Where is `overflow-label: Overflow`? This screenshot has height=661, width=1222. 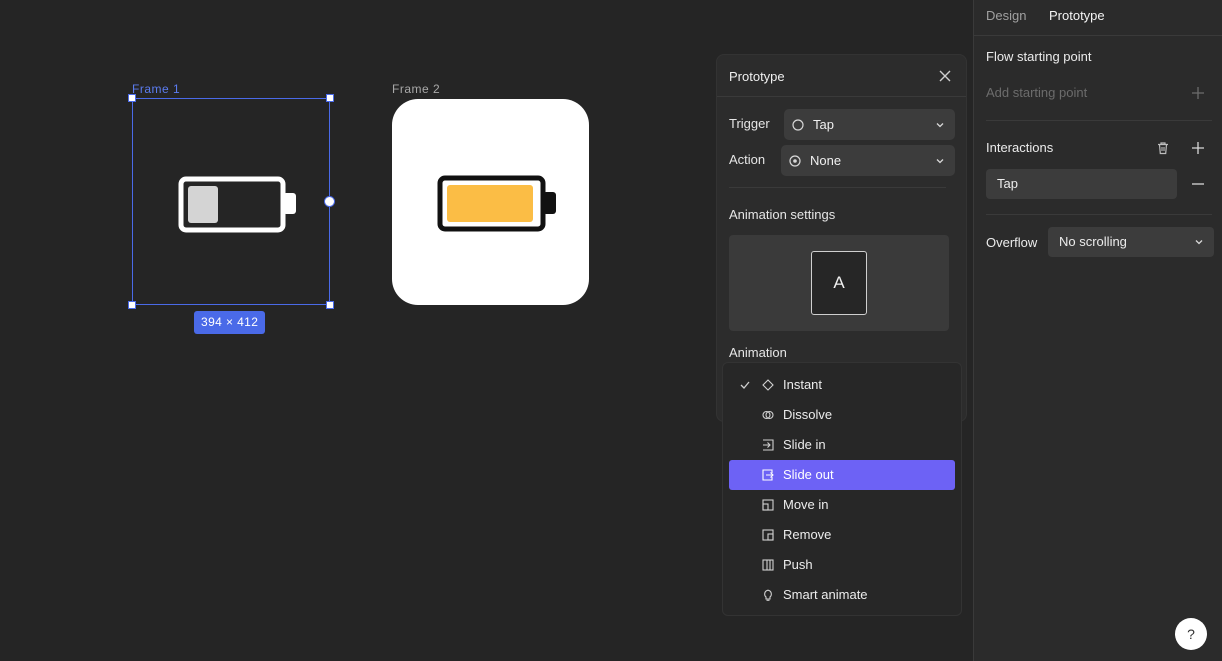 overflow-label: Overflow is located at coordinates (1012, 242).